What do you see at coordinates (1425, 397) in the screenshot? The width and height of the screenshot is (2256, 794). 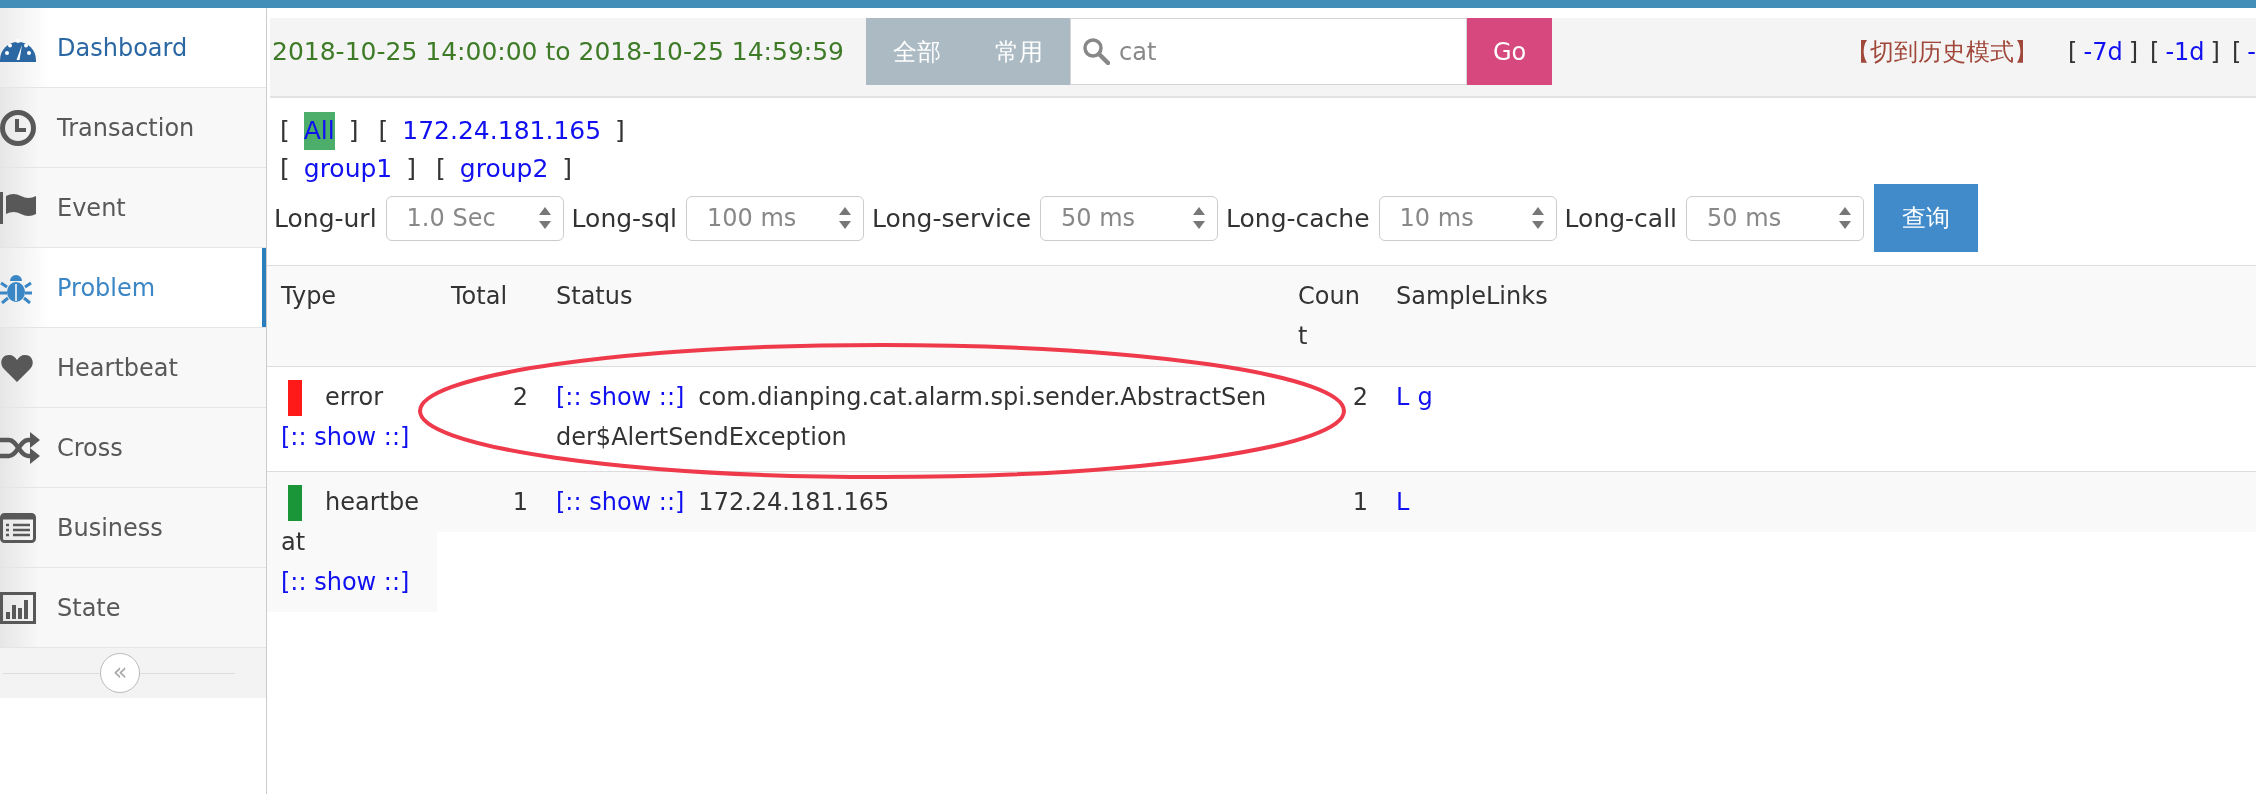 I see `sample-link: g` at bounding box center [1425, 397].